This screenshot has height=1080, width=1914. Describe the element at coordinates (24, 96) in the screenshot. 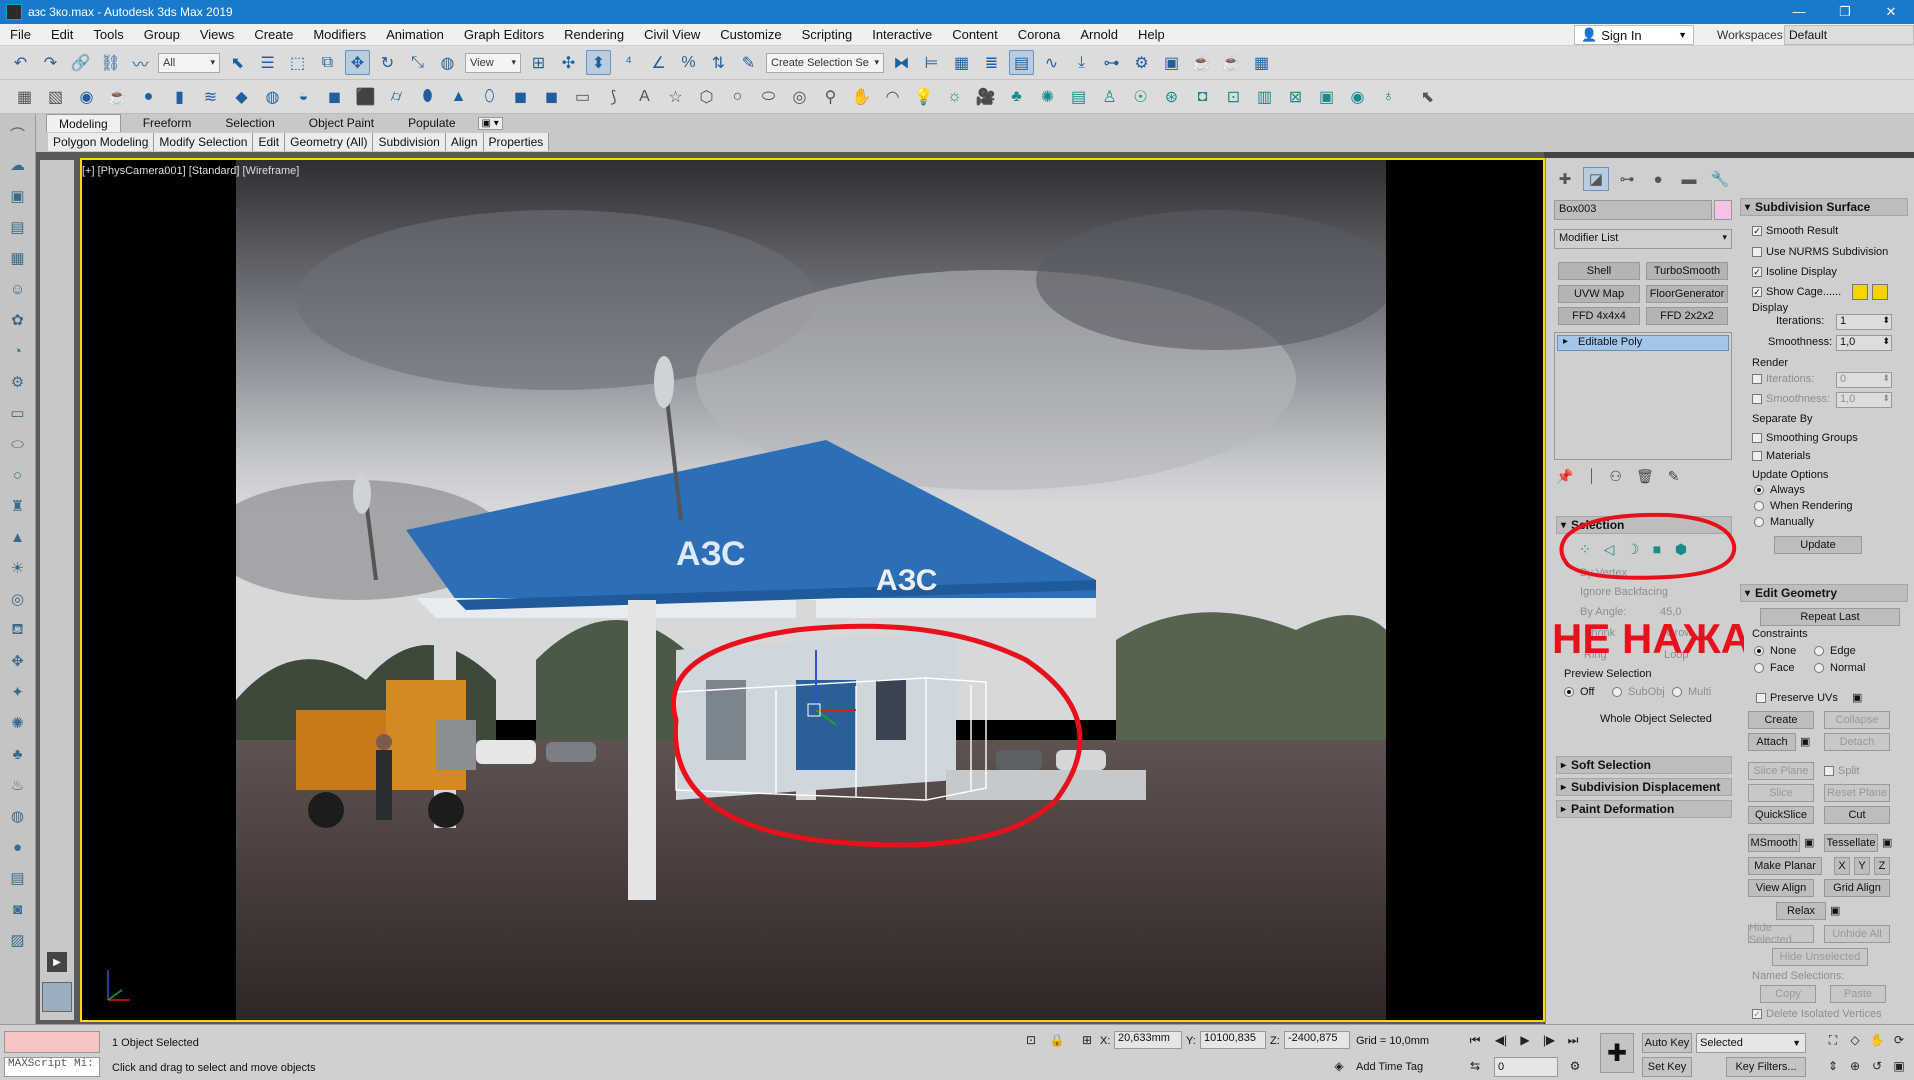

I see `grid-icon: ▦` at that location.